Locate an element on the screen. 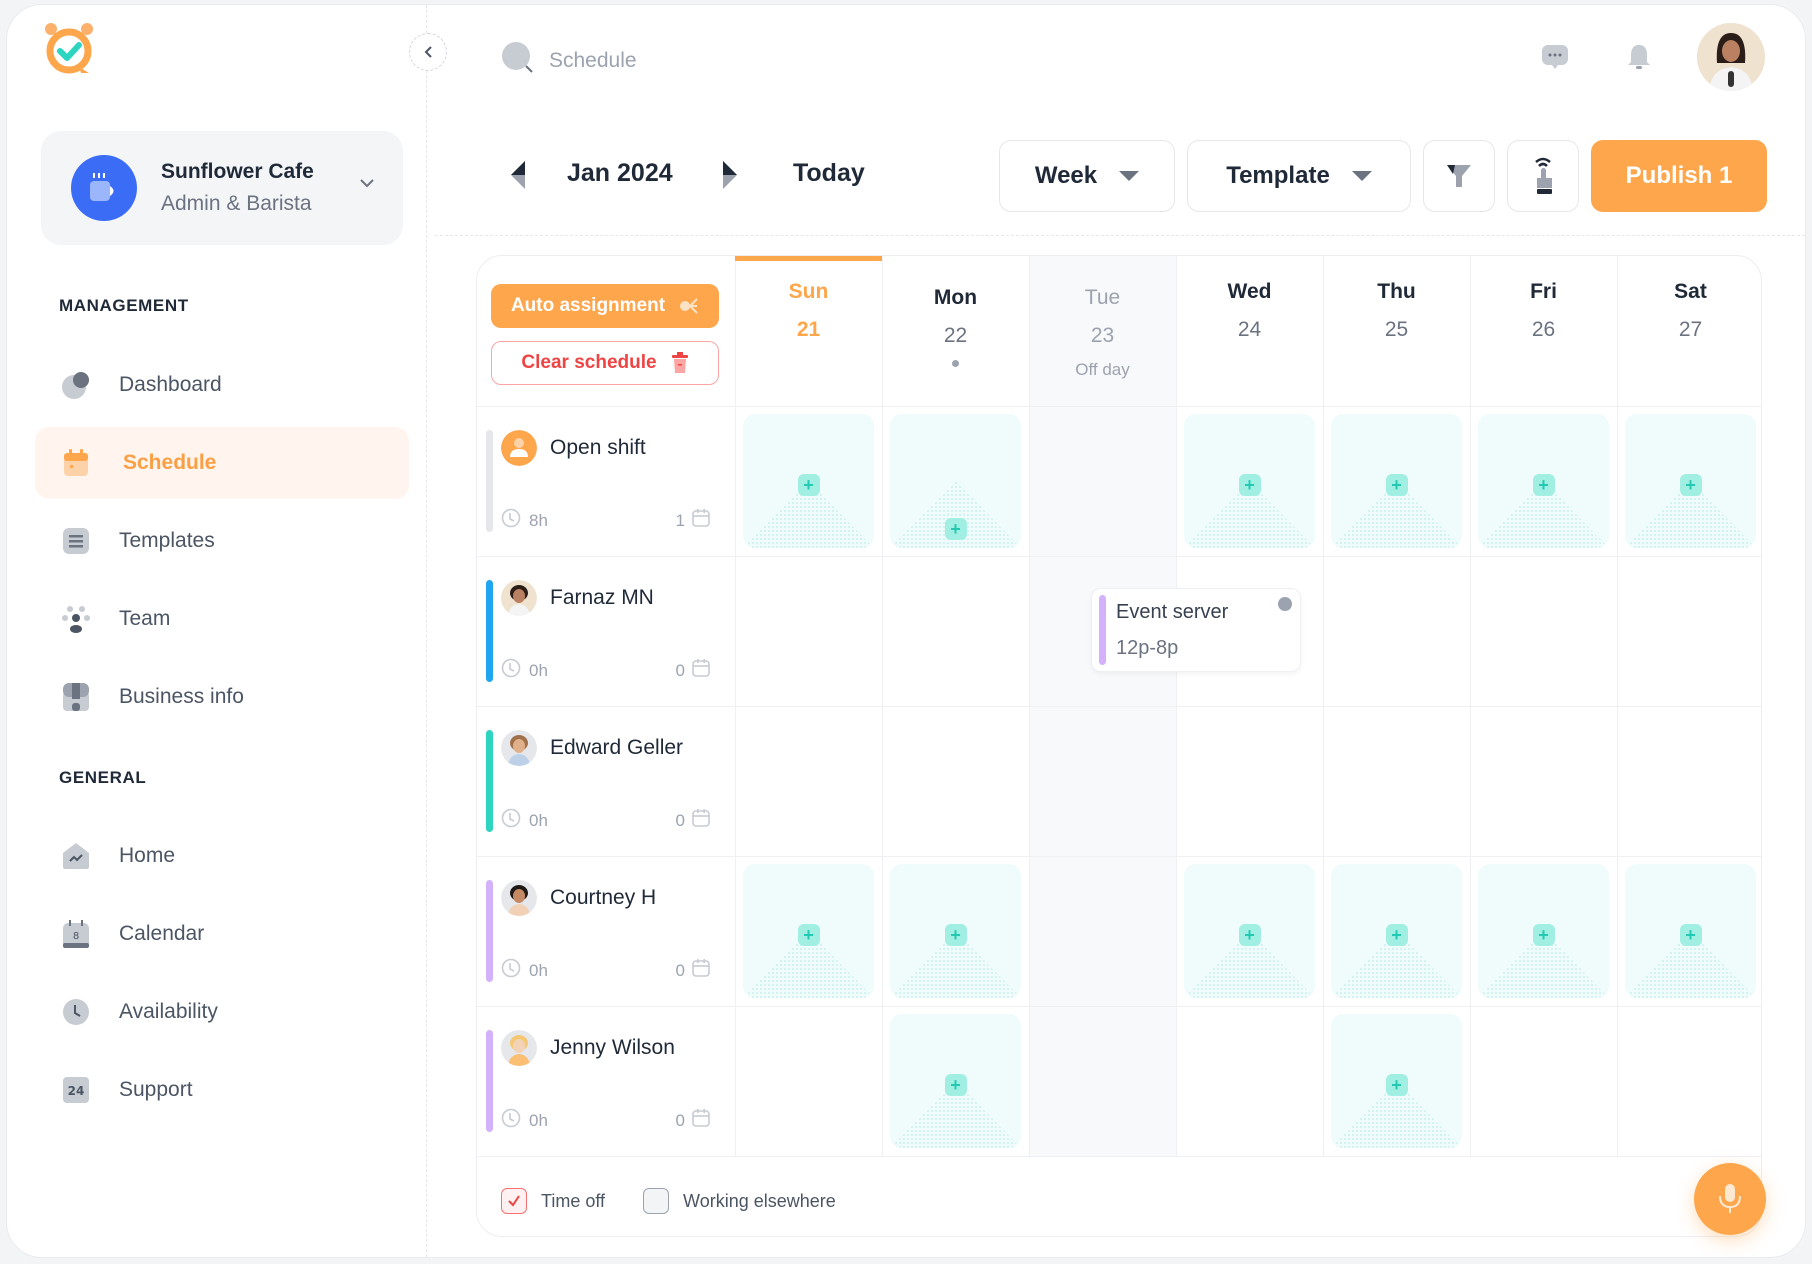  shift-card: Event server 12p-8p is located at coordinates (1196, 630).